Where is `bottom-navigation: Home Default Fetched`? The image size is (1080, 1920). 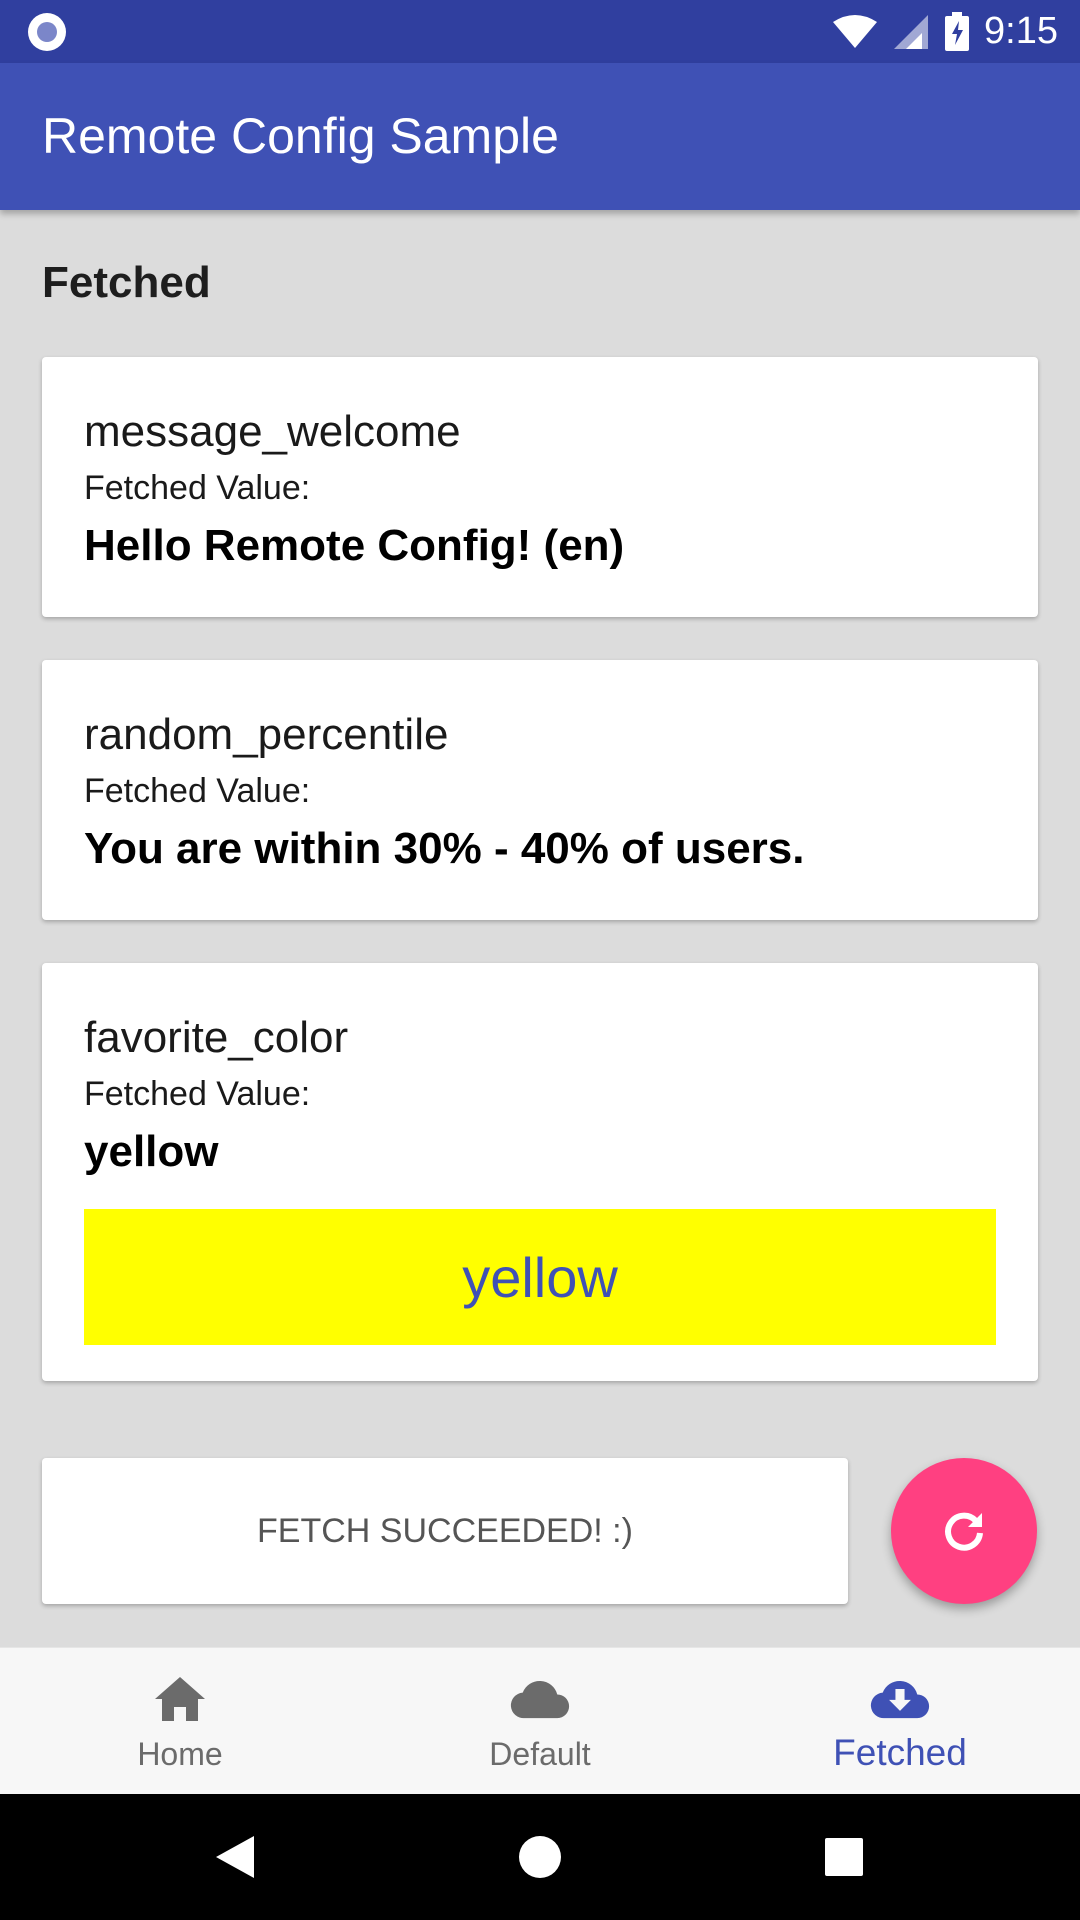 bottom-navigation: Home Default Fetched is located at coordinates (540, 1720).